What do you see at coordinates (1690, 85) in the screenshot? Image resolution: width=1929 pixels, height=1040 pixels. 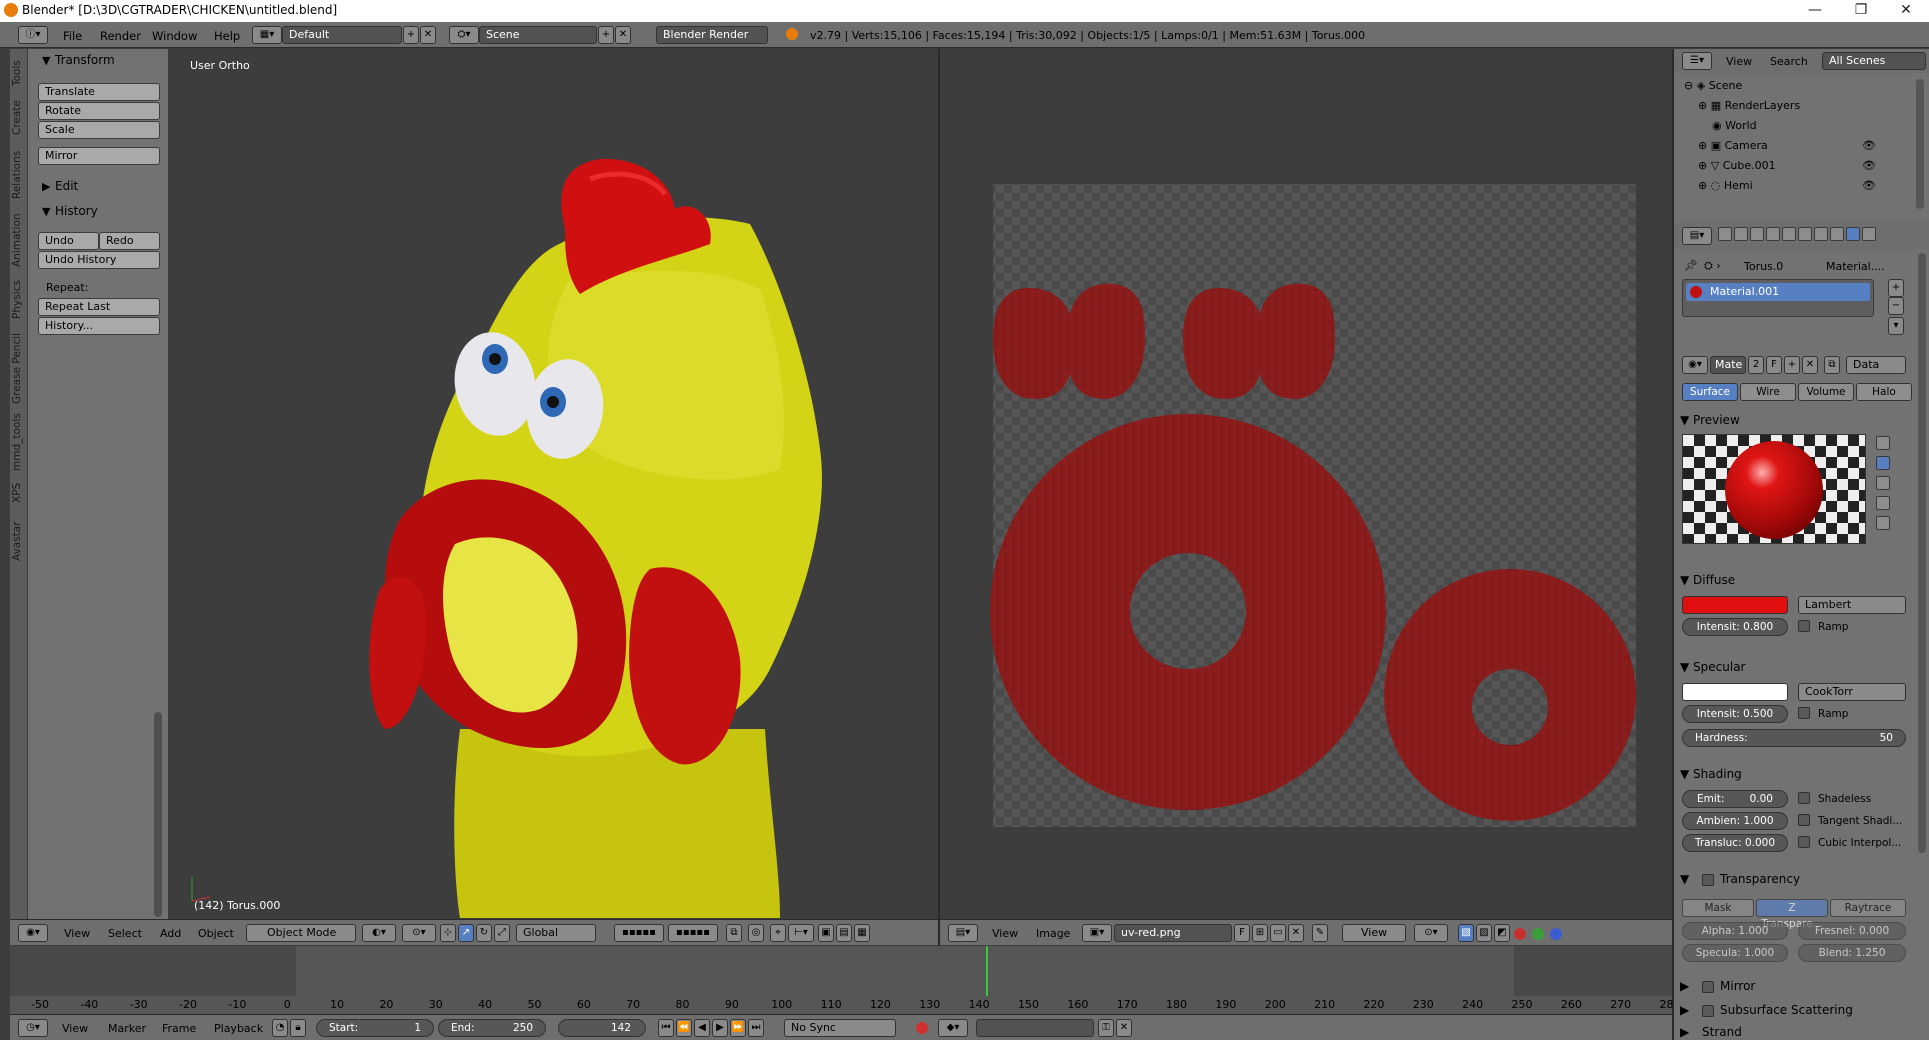 I see `expand-icon: ⊖` at bounding box center [1690, 85].